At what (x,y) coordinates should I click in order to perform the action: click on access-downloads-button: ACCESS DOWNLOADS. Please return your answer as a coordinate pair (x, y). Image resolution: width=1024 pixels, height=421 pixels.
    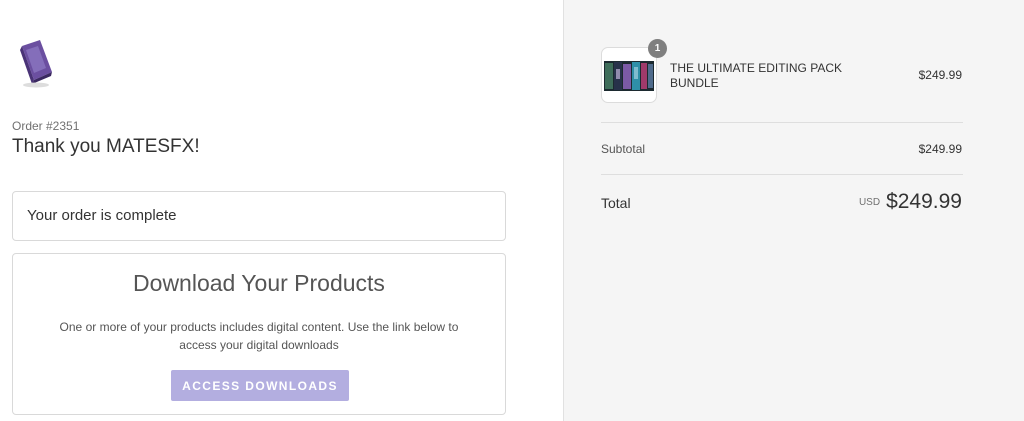
    Looking at the image, I should click on (260, 385).